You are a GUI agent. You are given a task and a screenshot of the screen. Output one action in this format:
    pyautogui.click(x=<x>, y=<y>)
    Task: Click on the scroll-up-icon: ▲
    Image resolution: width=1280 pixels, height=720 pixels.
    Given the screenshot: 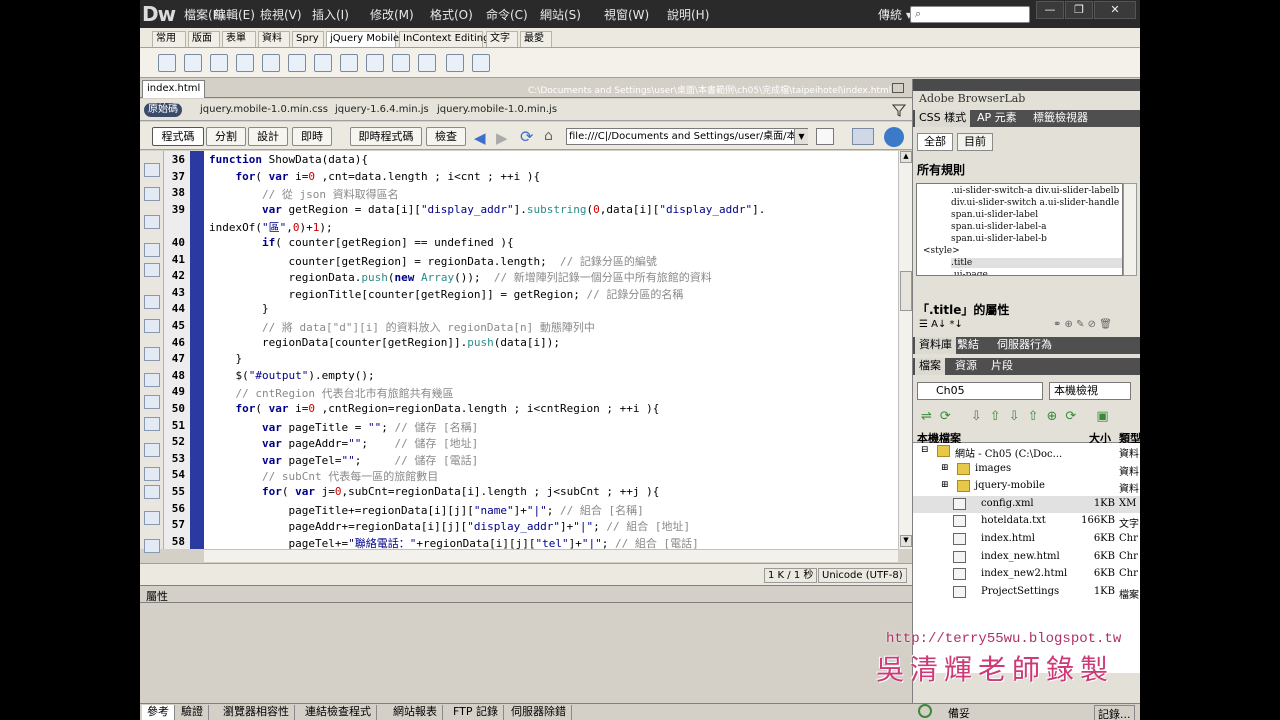 What is the action you would take?
    pyautogui.click(x=906, y=157)
    